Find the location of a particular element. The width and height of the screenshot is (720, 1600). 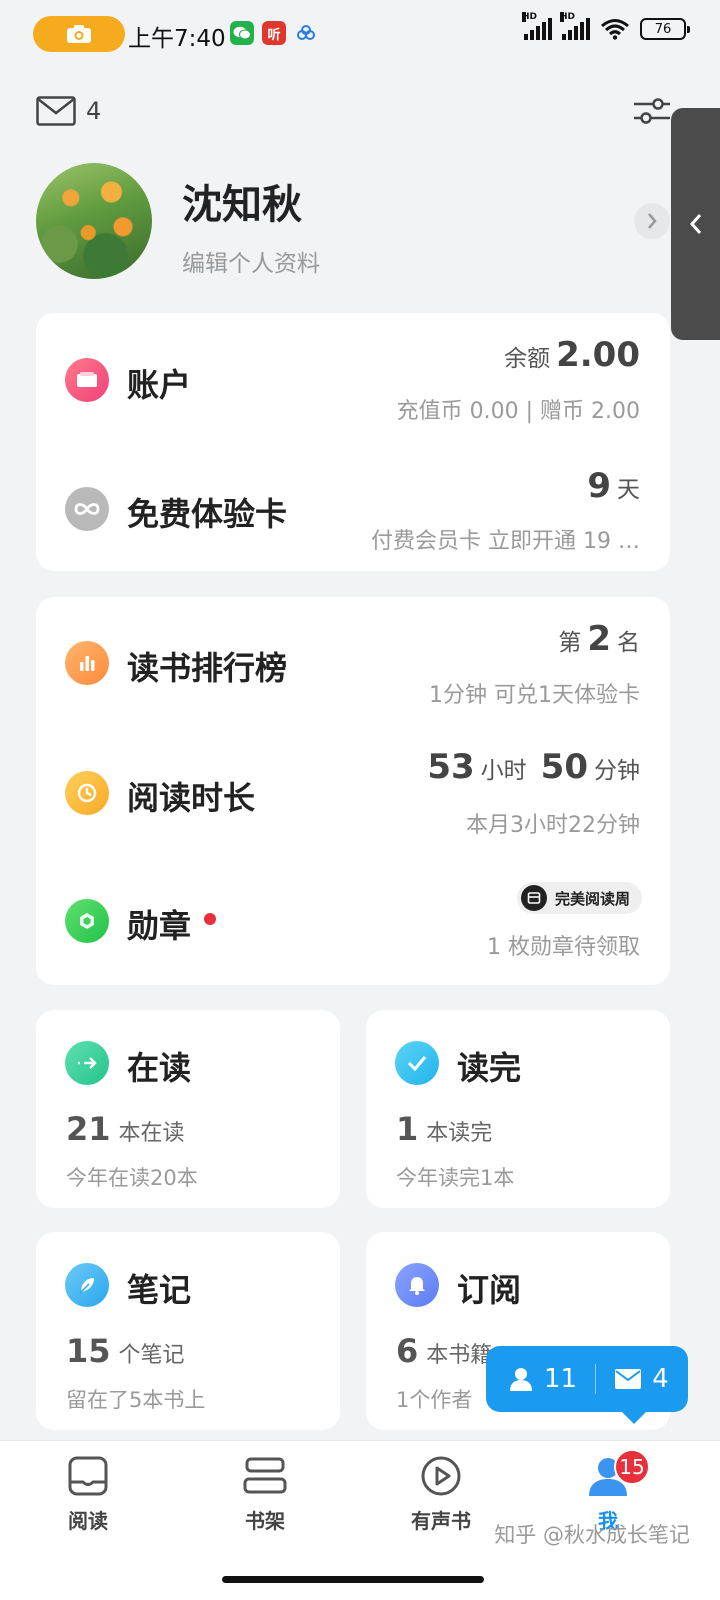

reading-count: 21 本在读 is located at coordinates (125, 1129).